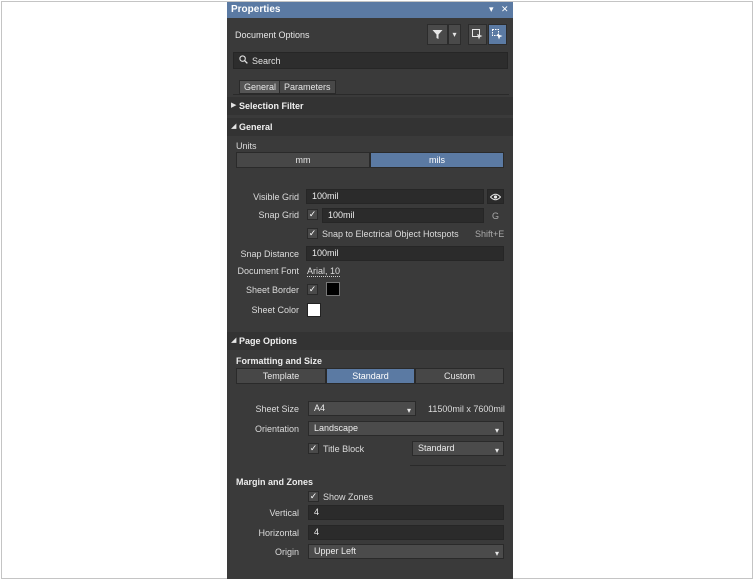 This screenshot has height=581, width=755. Describe the element at coordinates (320, 408) in the screenshot. I see `sheet-size-value: A4` at that location.